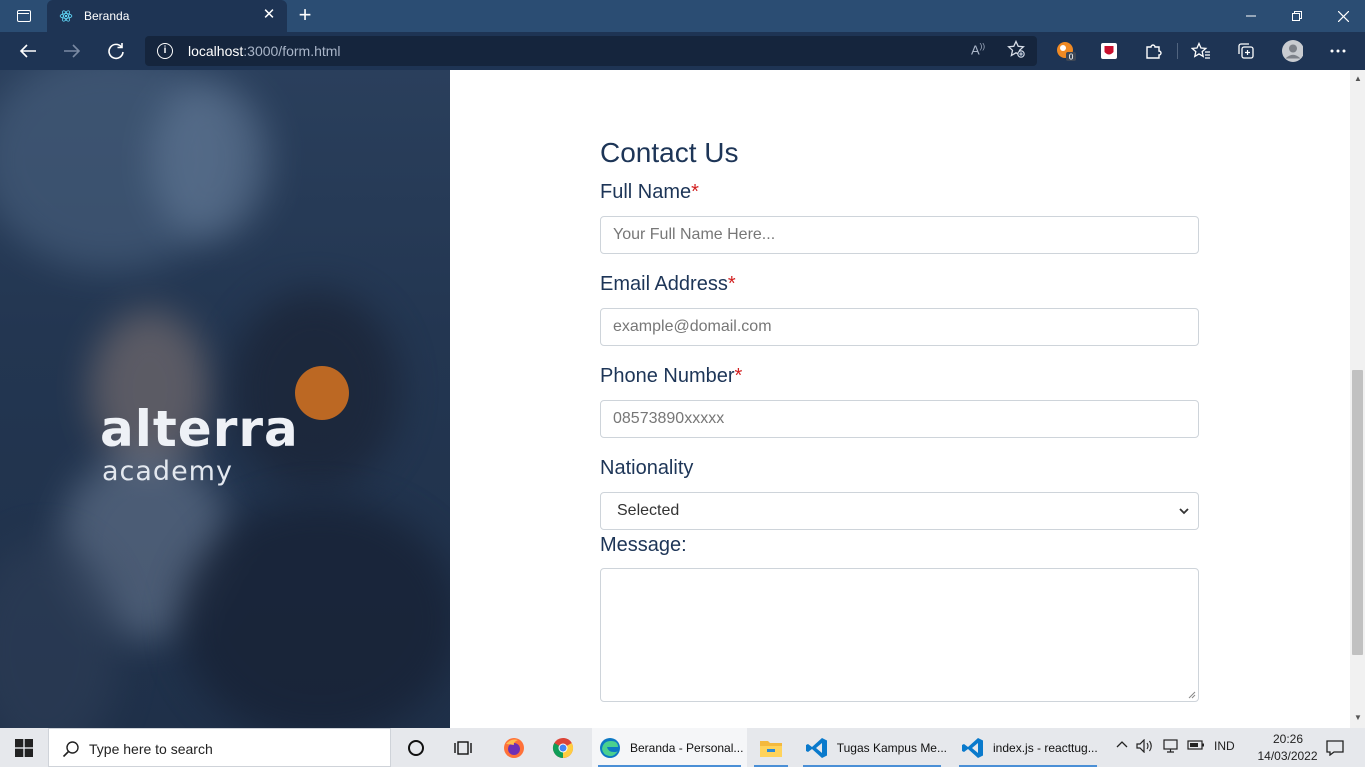 Image resolution: width=1365 pixels, height=767 pixels. I want to click on restore-button, so click(1297, 16).